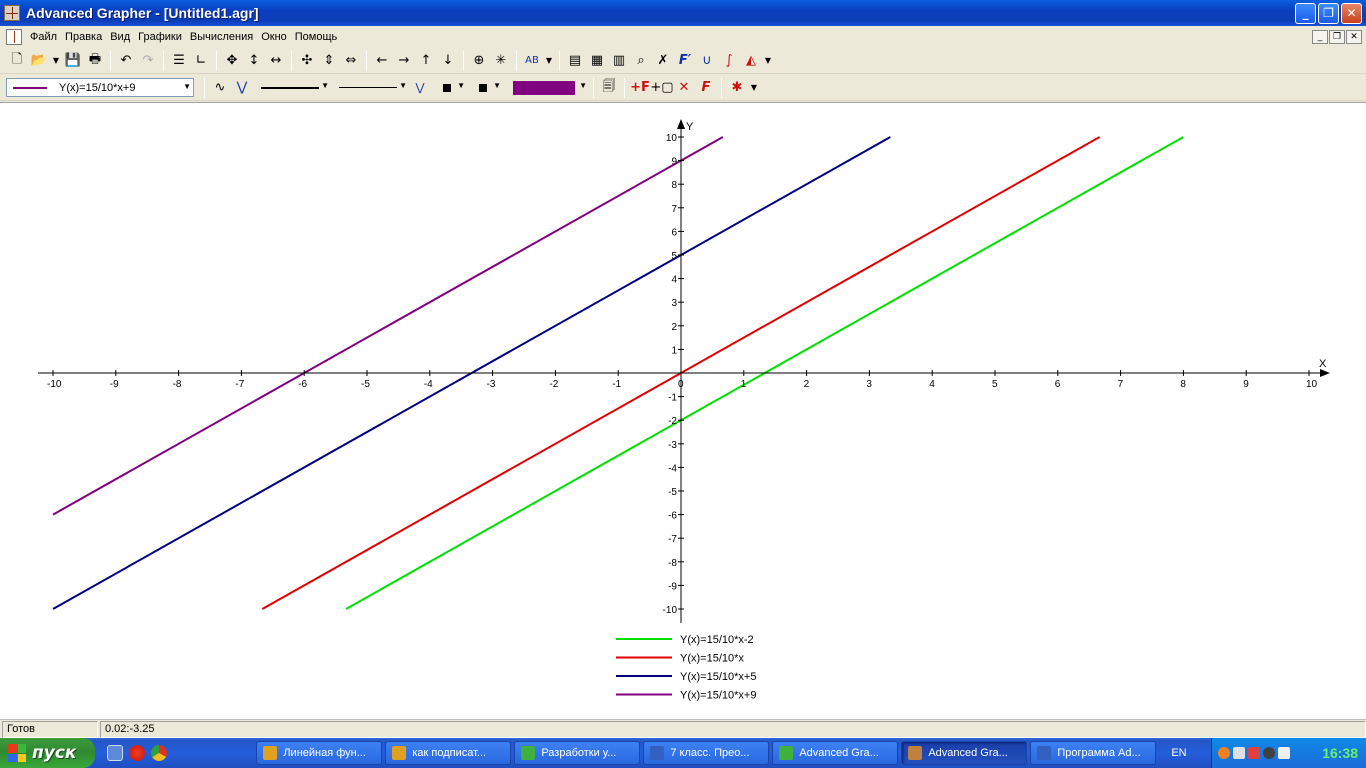 This screenshot has height=768, width=1366. Describe the element at coordinates (1224, 753) in the screenshot. I see `tray-app-icon` at that location.